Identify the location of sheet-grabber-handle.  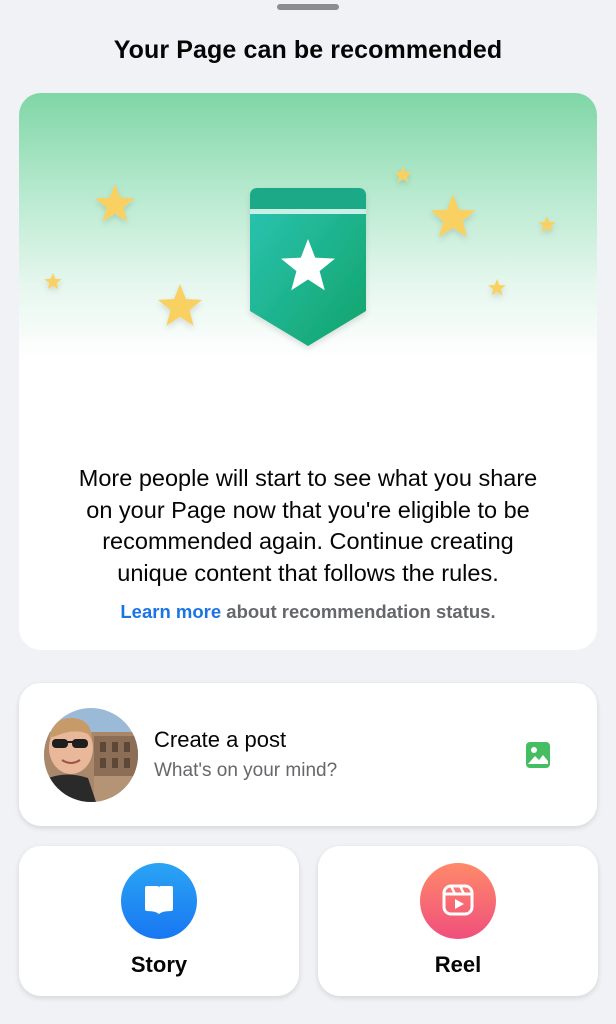
(308, 7).